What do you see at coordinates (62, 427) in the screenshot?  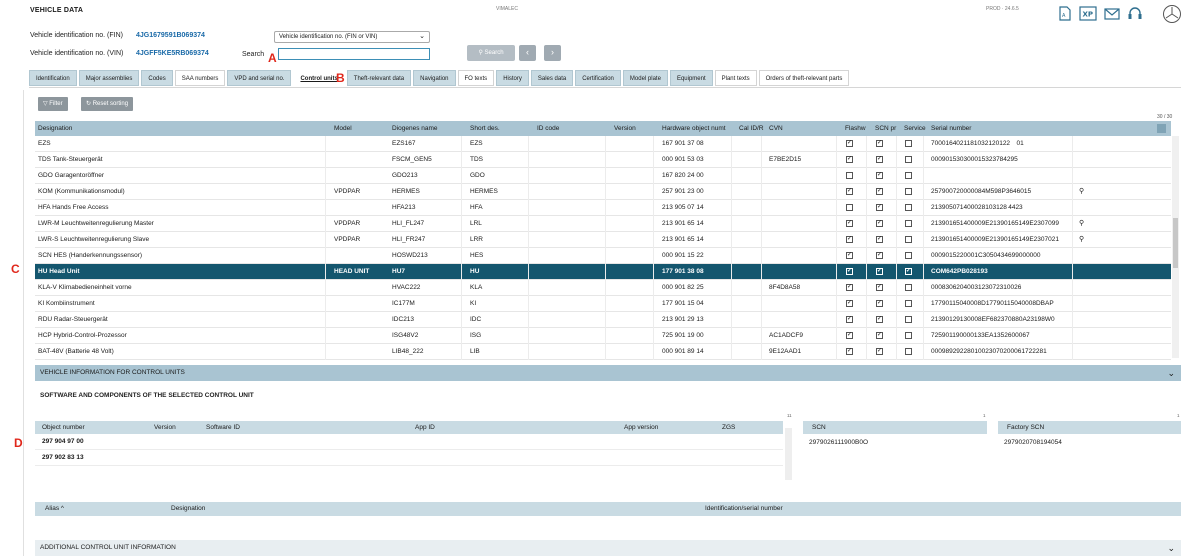 I see `sw-column-object-number: Object number` at bounding box center [62, 427].